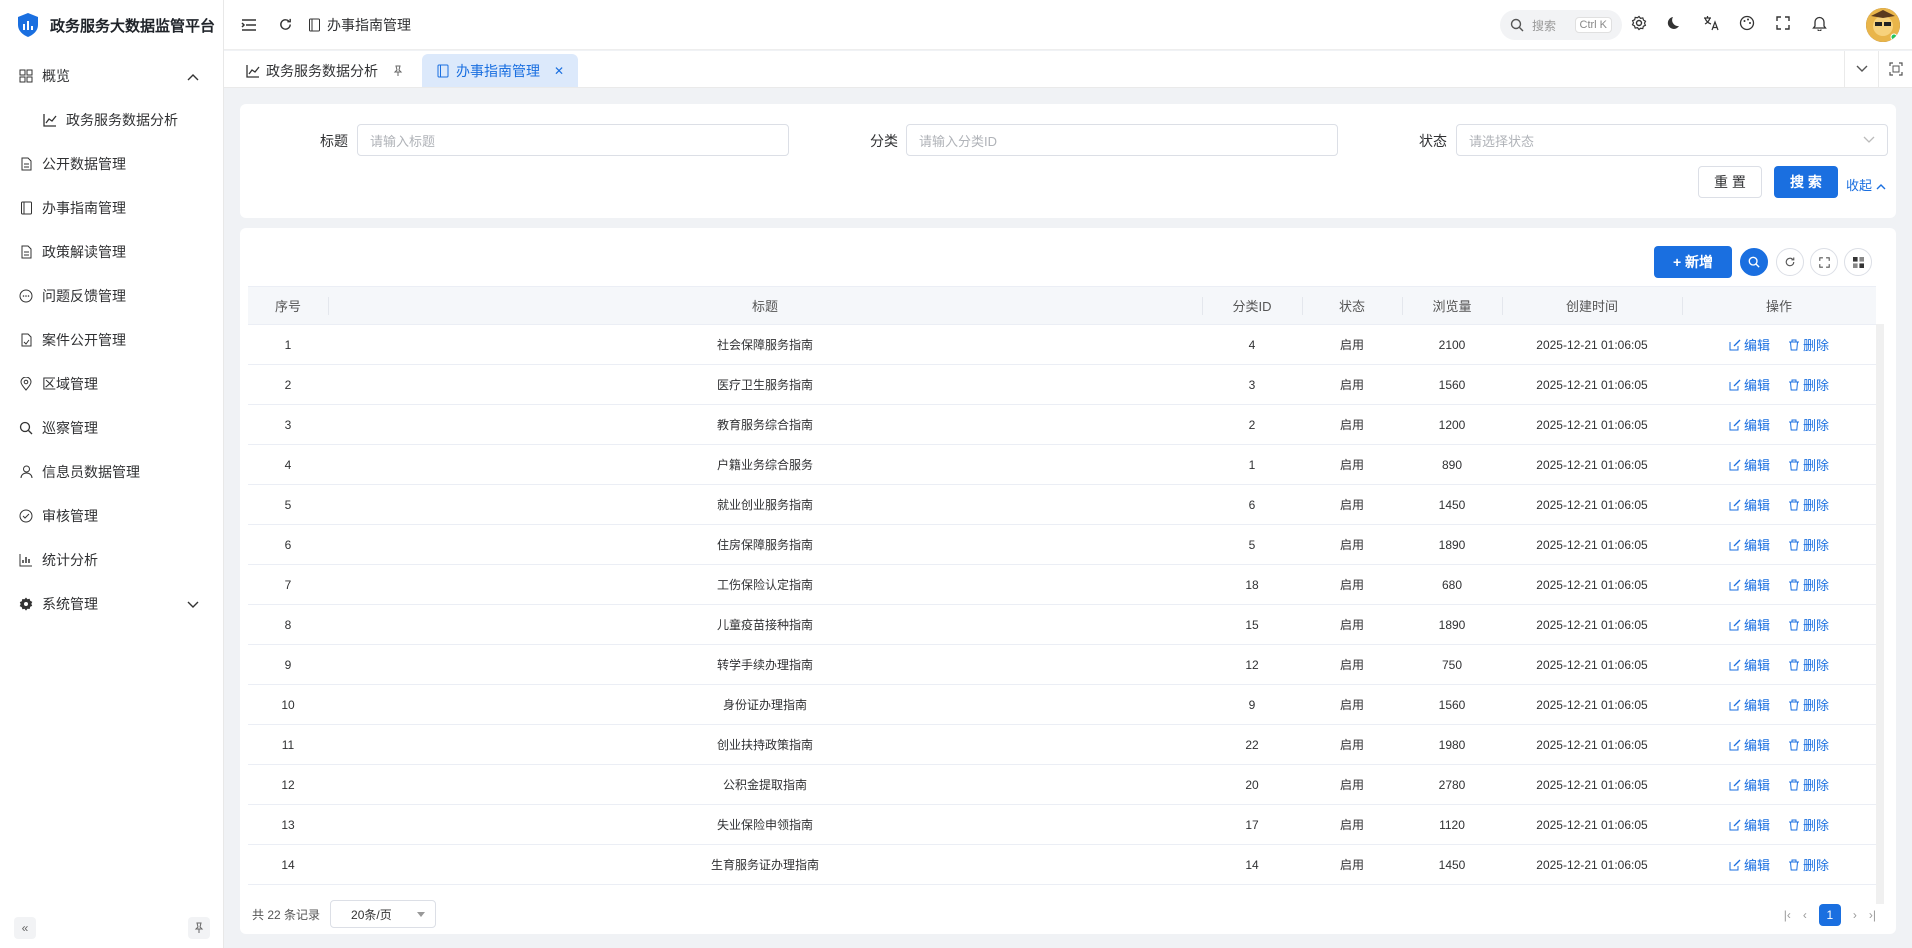 Image resolution: width=1912 pixels, height=948 pixels. I want to click on chevron-up-icon, so click(194, 75).